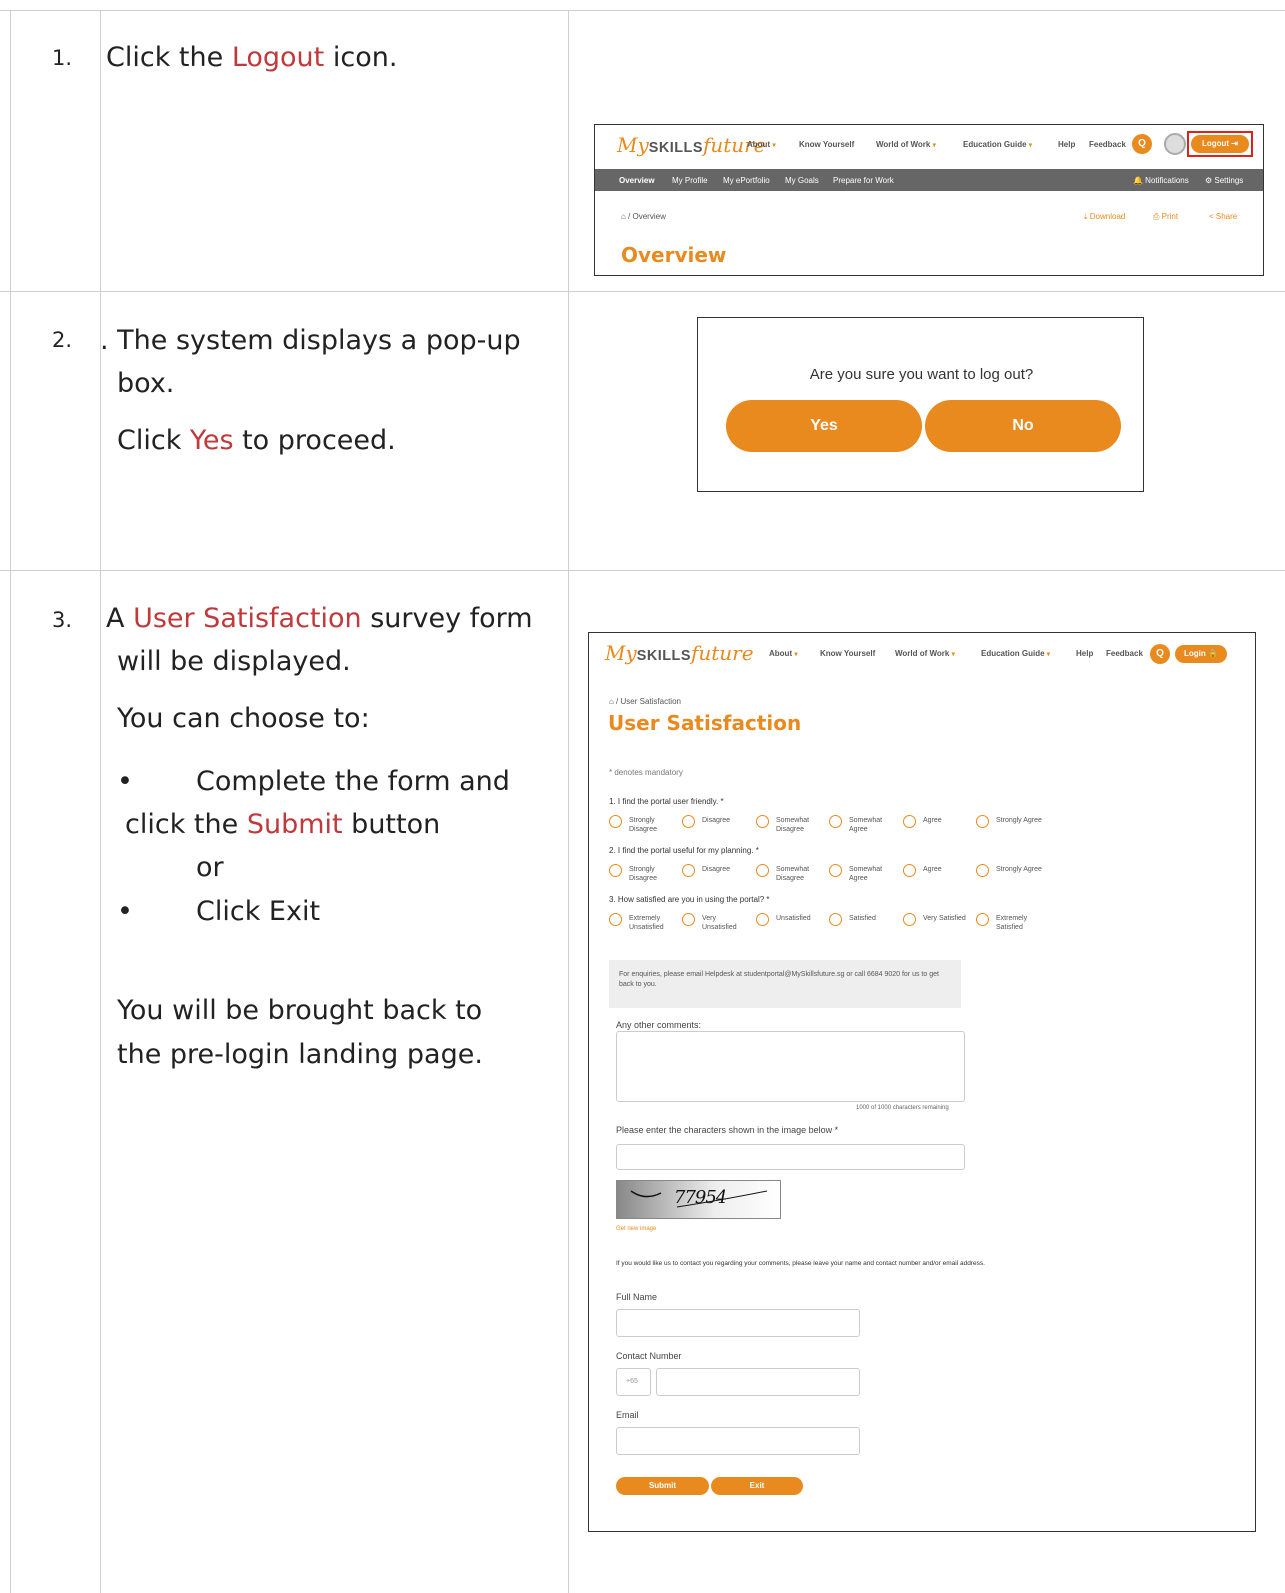 The height and width of the screenshot is (1593, 1285). I want to click on q2-option-label: Agree, so click(932, 869).